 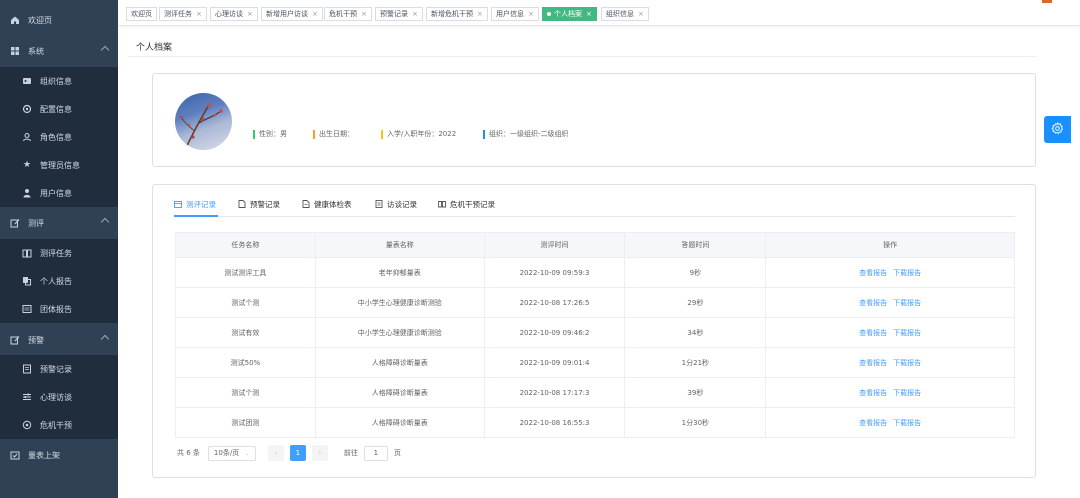 What do you see at coordinates (27, 369) in the screenshot?
I see `document-icon` at bounding box center [27, 369].